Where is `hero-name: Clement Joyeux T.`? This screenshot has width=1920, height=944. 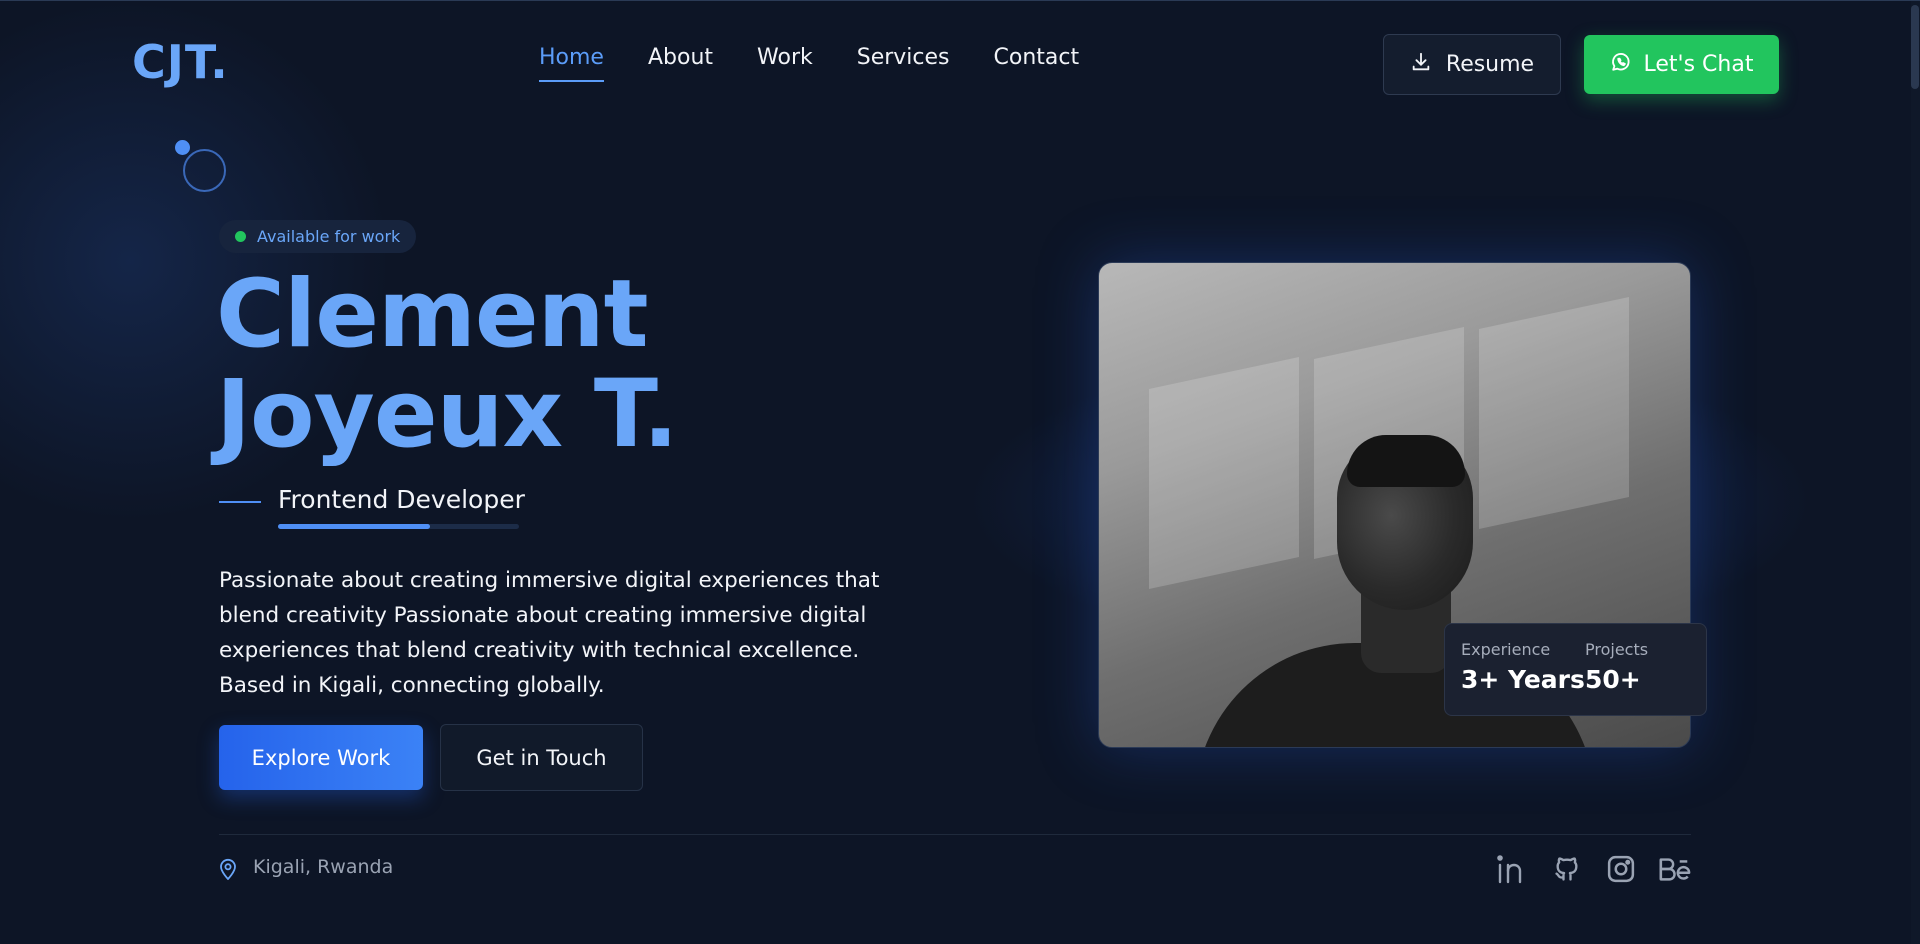 hero-name: Clement Joyeux T. is located at coordinates (447, 364).